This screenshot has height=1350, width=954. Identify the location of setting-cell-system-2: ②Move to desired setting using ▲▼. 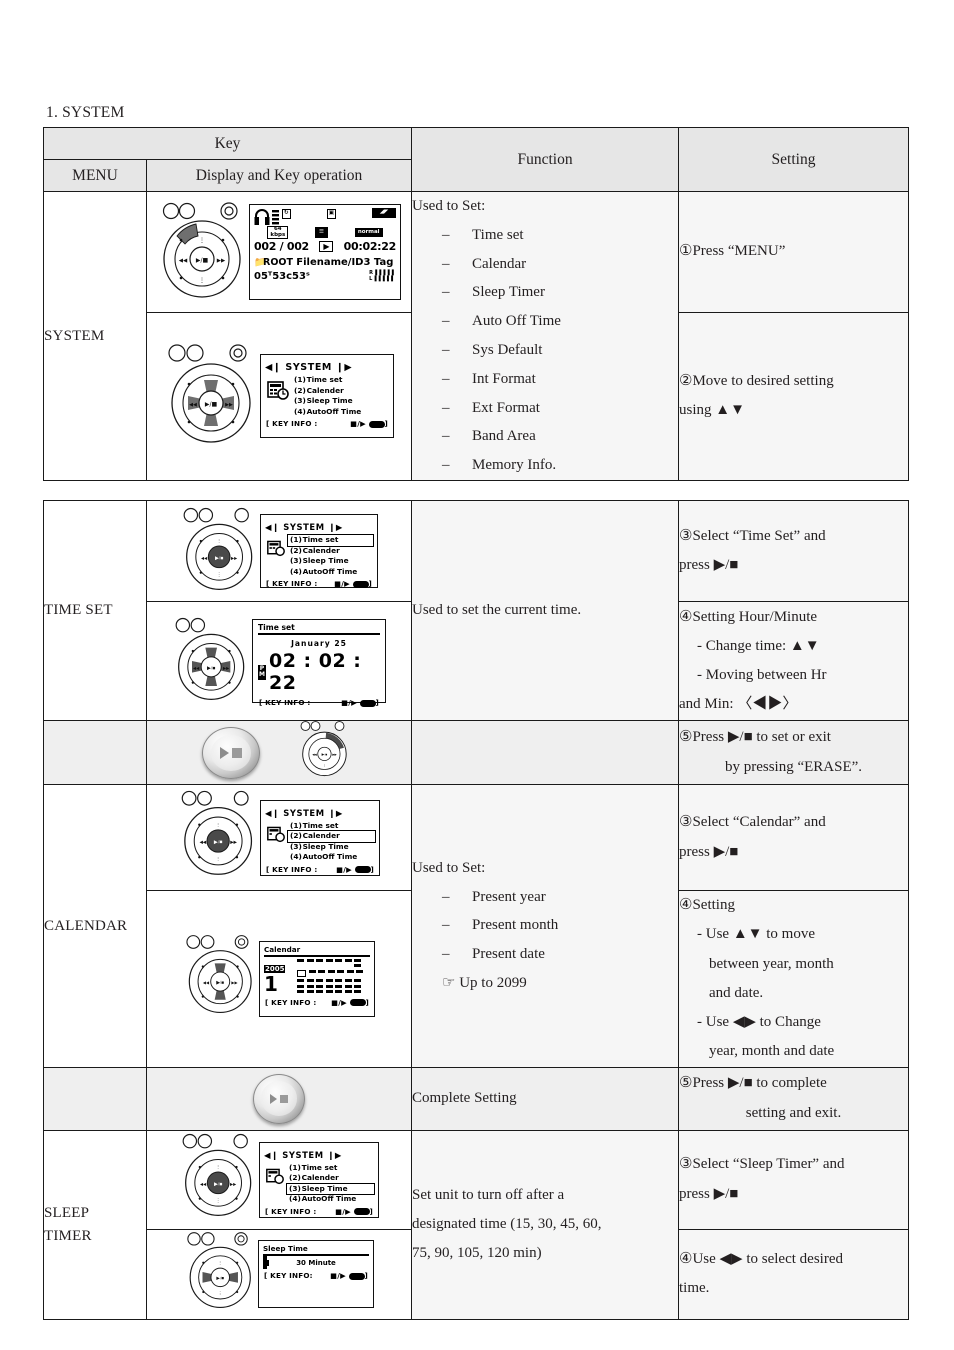
(794, 396).